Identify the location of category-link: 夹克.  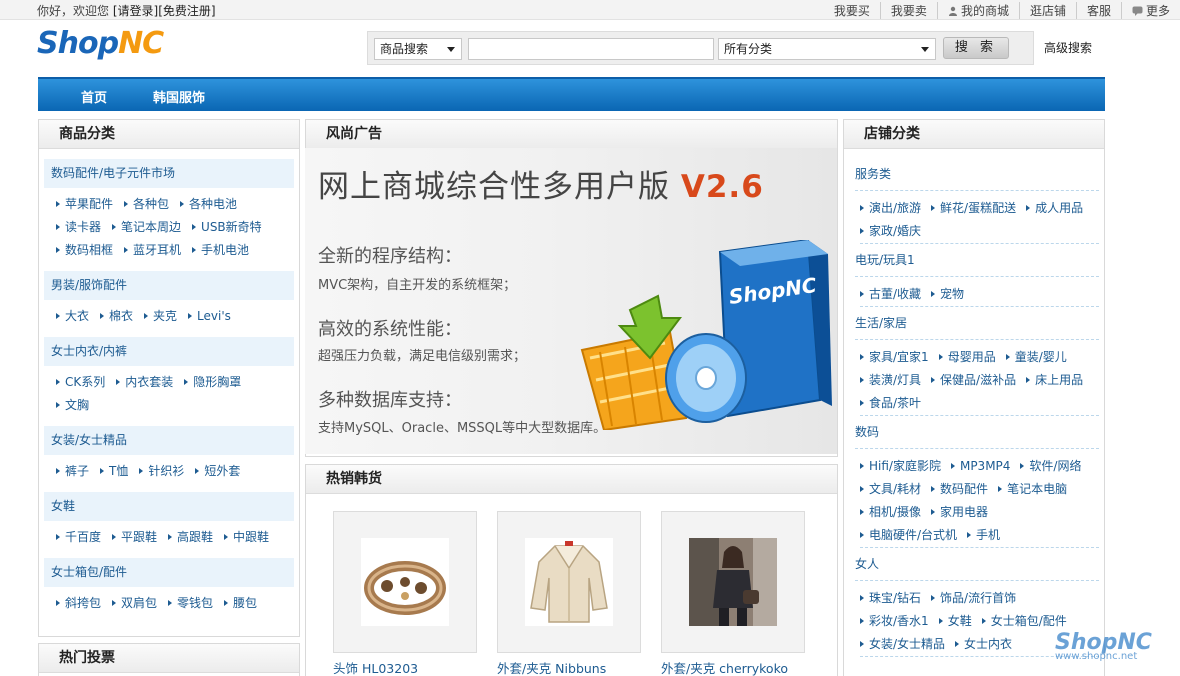
(160, 315).